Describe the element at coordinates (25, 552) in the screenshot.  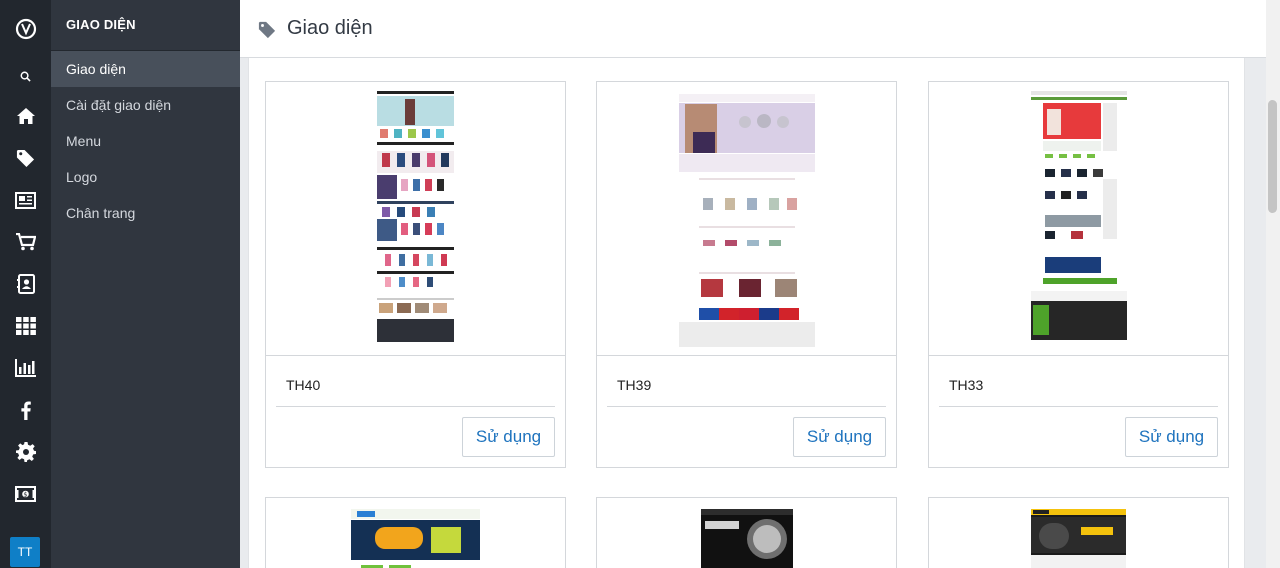
I see `avatar: TT` at that location.